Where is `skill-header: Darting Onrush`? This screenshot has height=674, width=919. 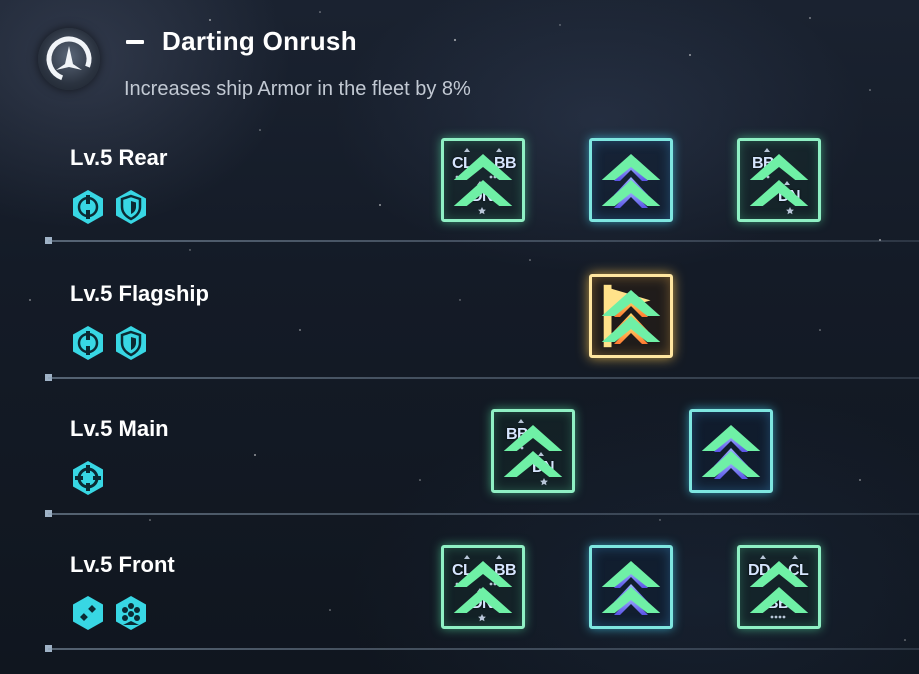
skill-header: Darting Onrush is located at coordinates (241, 41).